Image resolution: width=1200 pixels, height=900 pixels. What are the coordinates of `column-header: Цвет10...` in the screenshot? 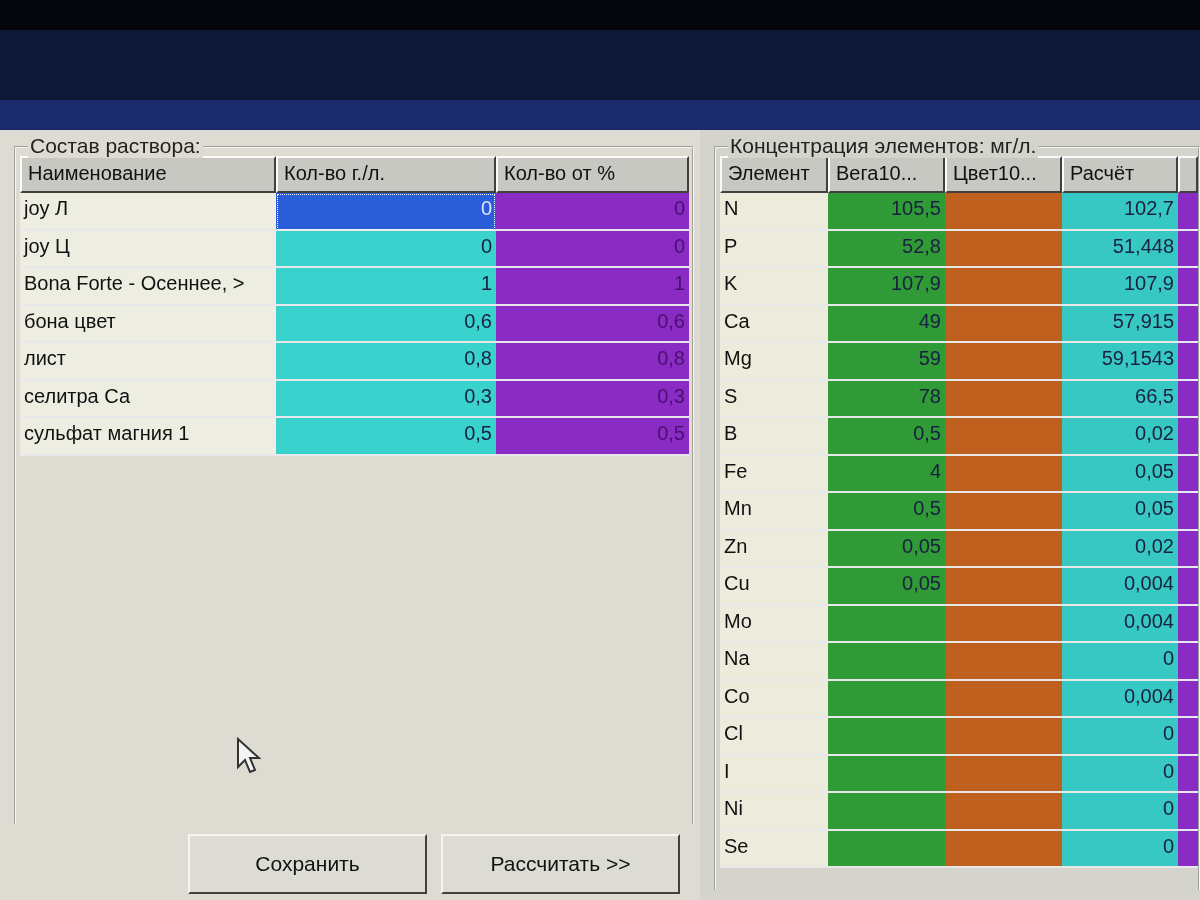 It's located at (1003, 174).